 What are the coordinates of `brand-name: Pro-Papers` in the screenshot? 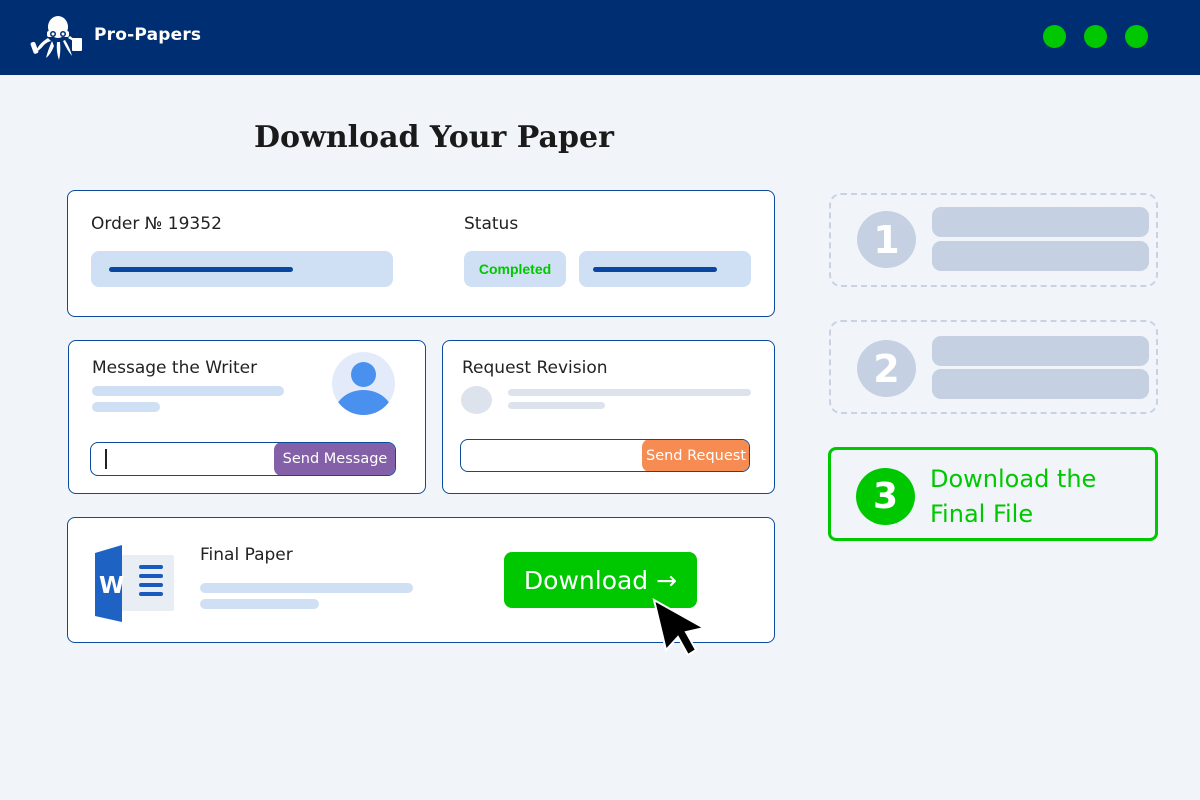 It's located at (148, 35).